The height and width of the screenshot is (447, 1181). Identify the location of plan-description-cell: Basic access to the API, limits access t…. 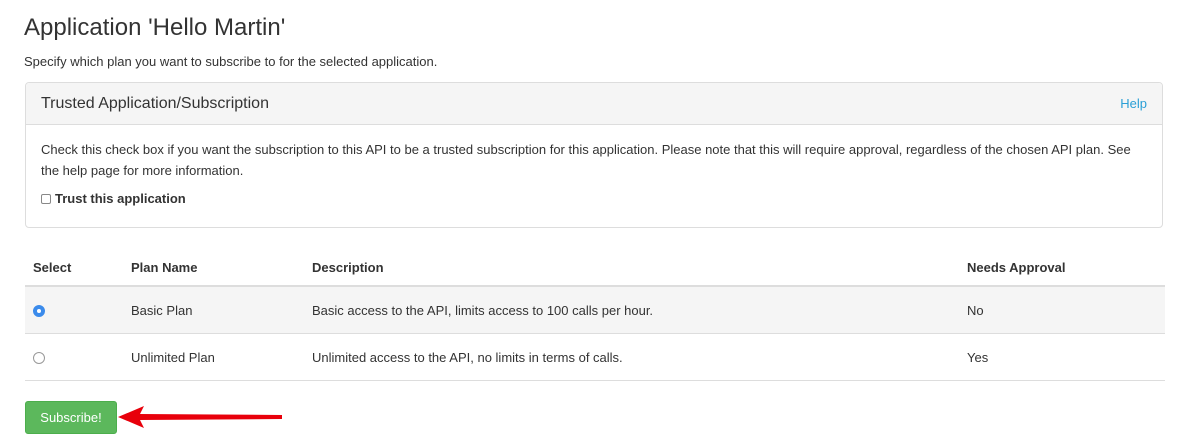
(631, 310).